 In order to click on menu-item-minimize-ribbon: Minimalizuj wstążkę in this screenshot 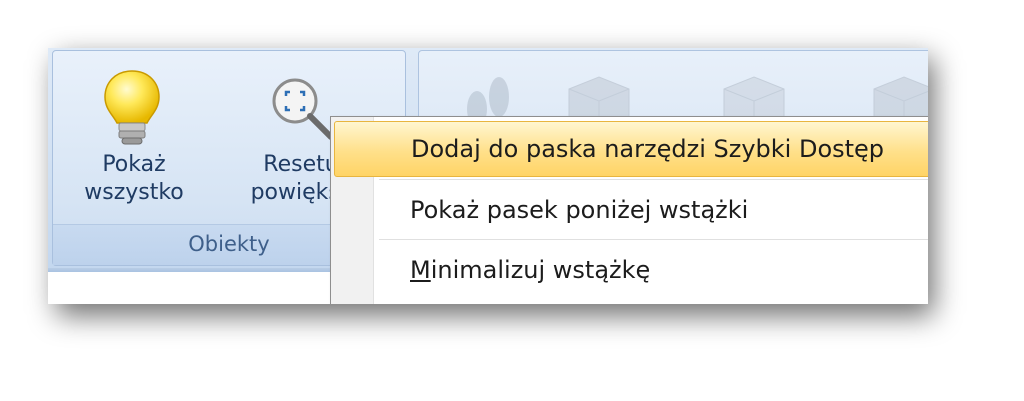, I will do `click(631, 270)`.